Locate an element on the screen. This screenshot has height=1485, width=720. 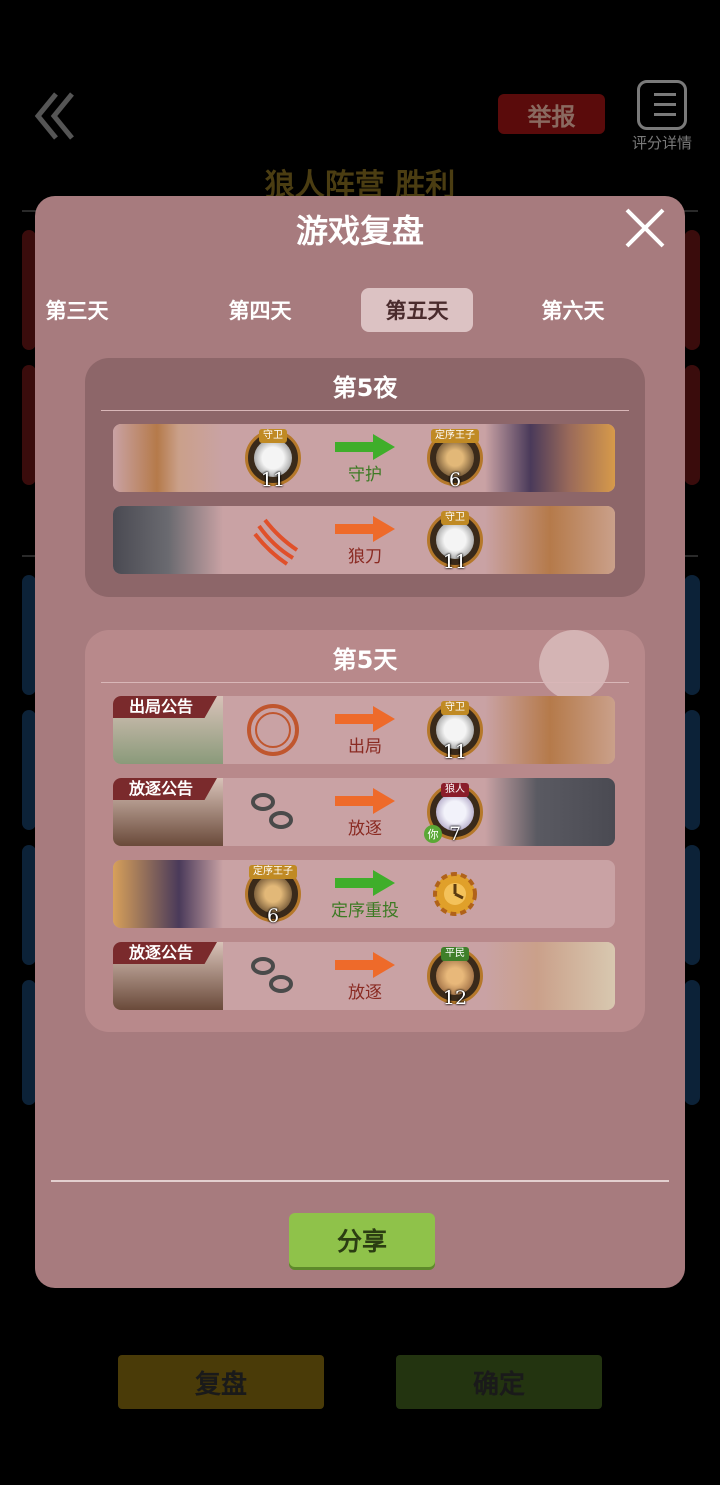
night-title: 第5夜 is located at coordinates (365, 388).